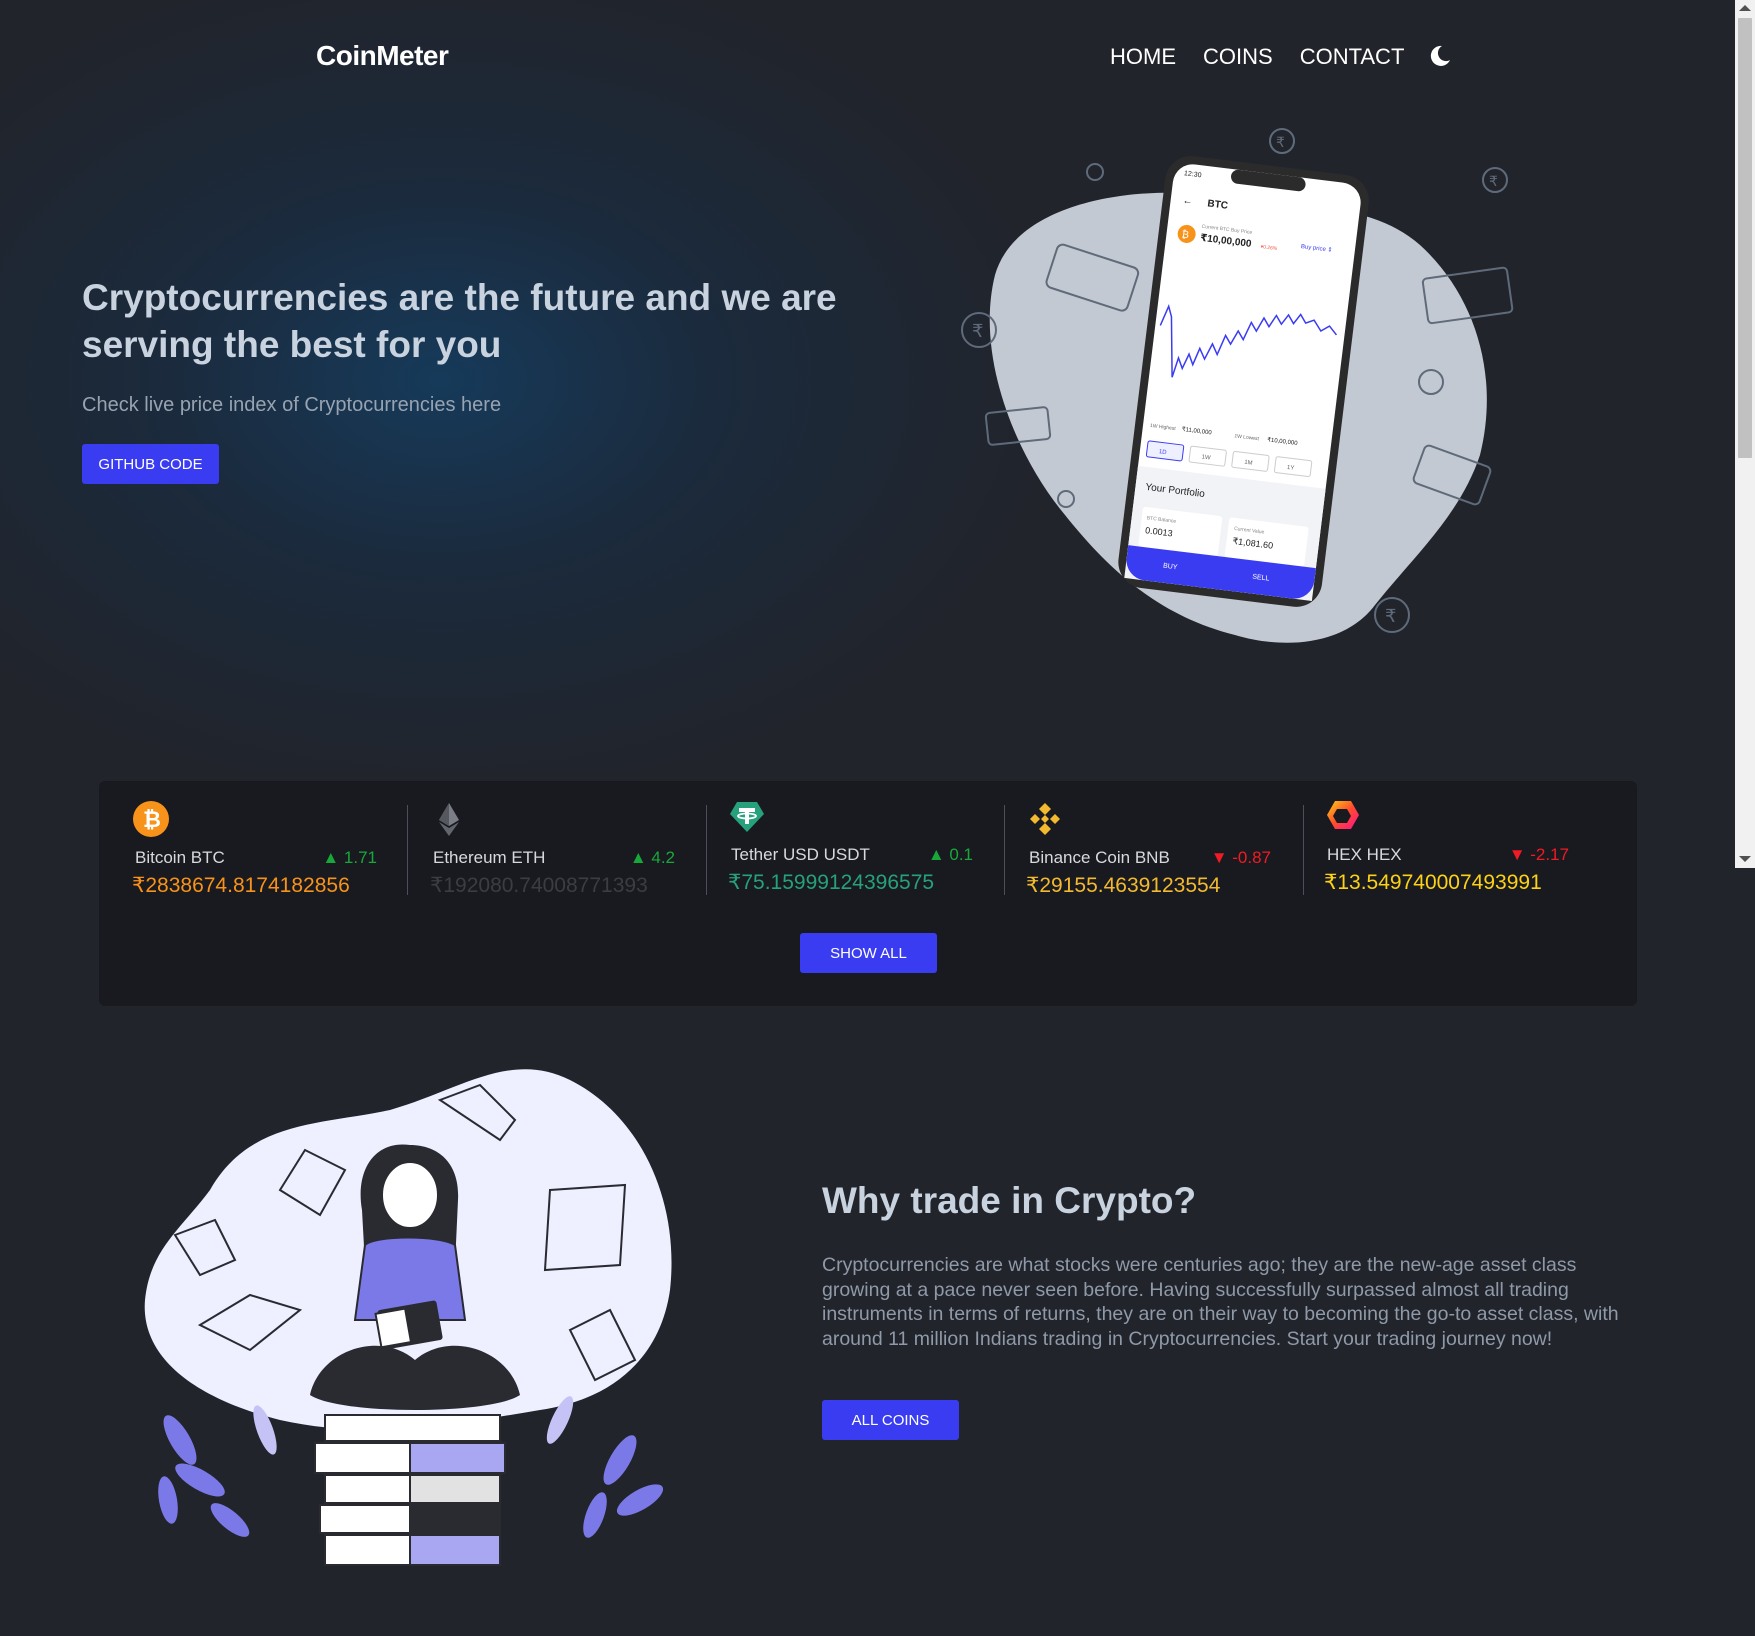 Image resolution: width=1755 pixels, height=1636 pixels. What do you see at coordinates (652, 857) in the screenshot?
I see `coin-change: ▲ 4.2` at bounding box center [652, 857].